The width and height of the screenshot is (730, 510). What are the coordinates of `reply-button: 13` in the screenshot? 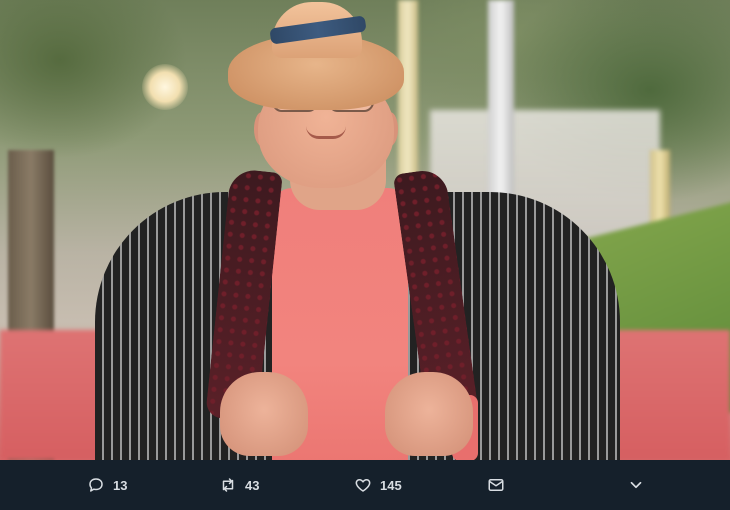 It's located at (107, 485).